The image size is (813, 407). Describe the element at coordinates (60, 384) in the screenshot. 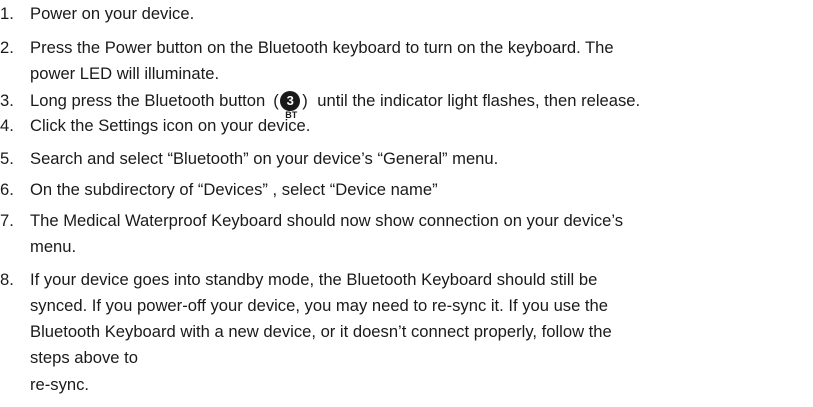

I see `step-8-continuation: re-sync.` at that location.